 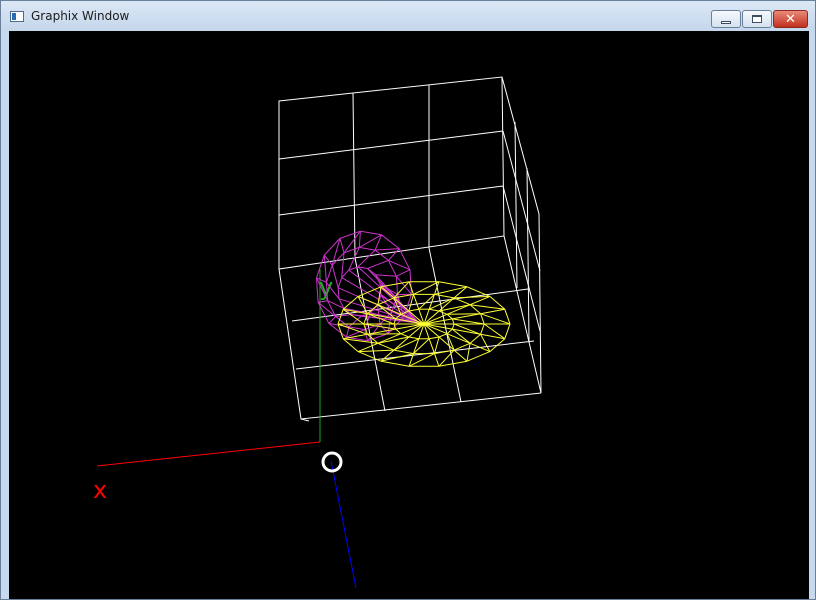 What do you see at coordinates (726, 22) in the screenshot?
I see `minimize-icon` at bounding box center [726, 22].